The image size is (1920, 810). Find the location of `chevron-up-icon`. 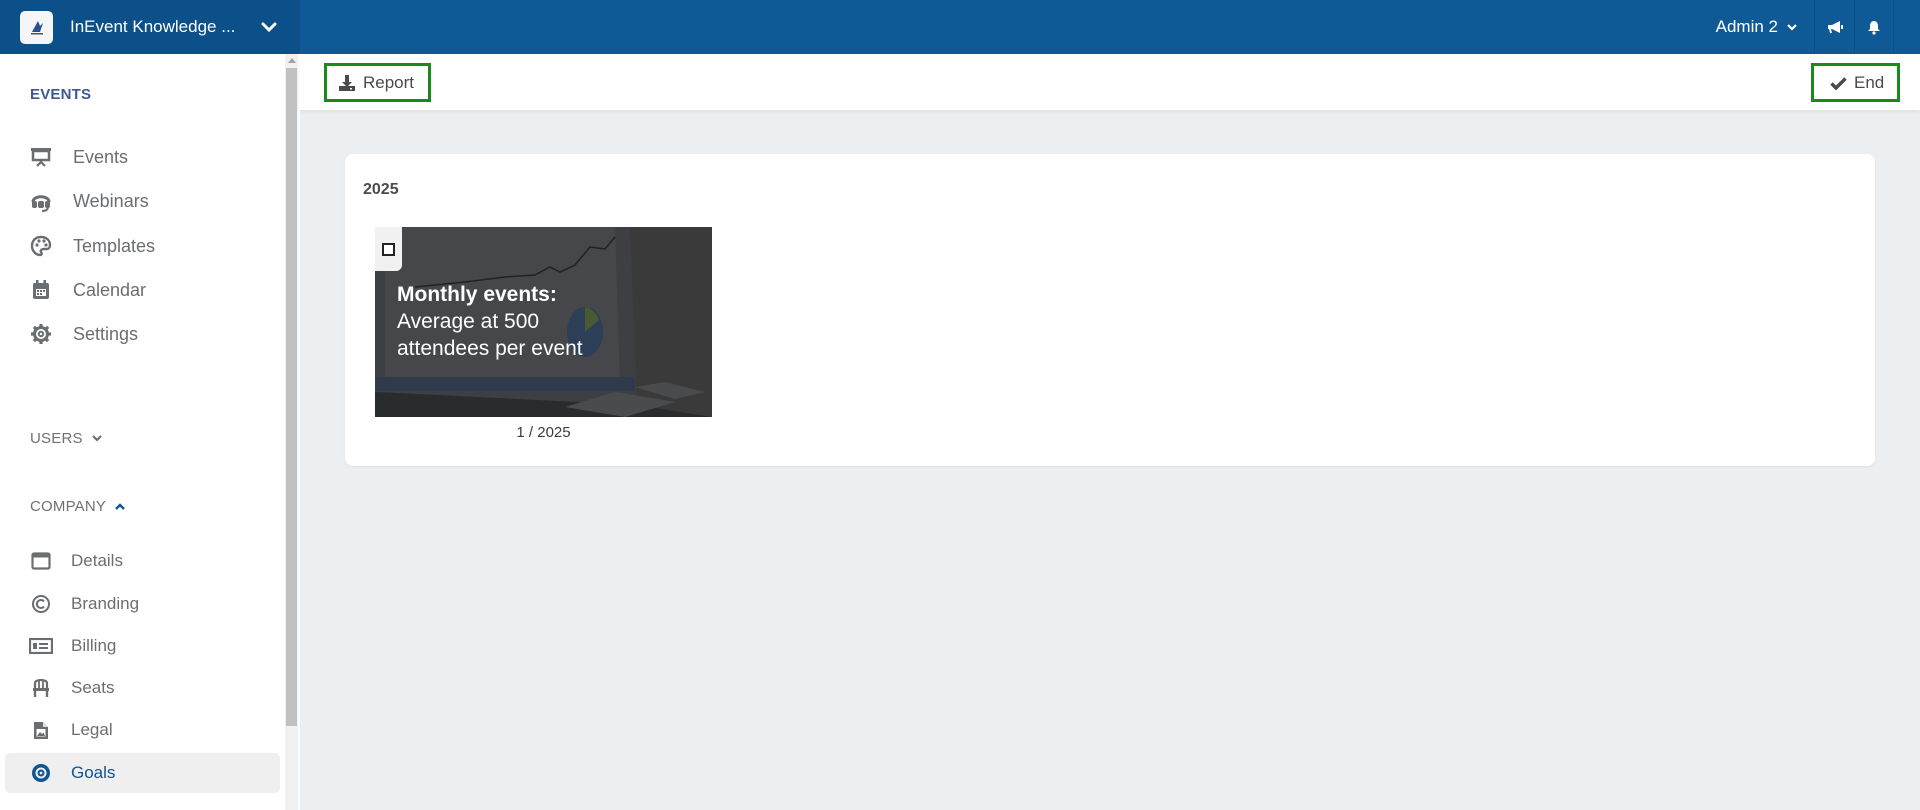

chevron-up-icon is located at coordinates (120, 506).